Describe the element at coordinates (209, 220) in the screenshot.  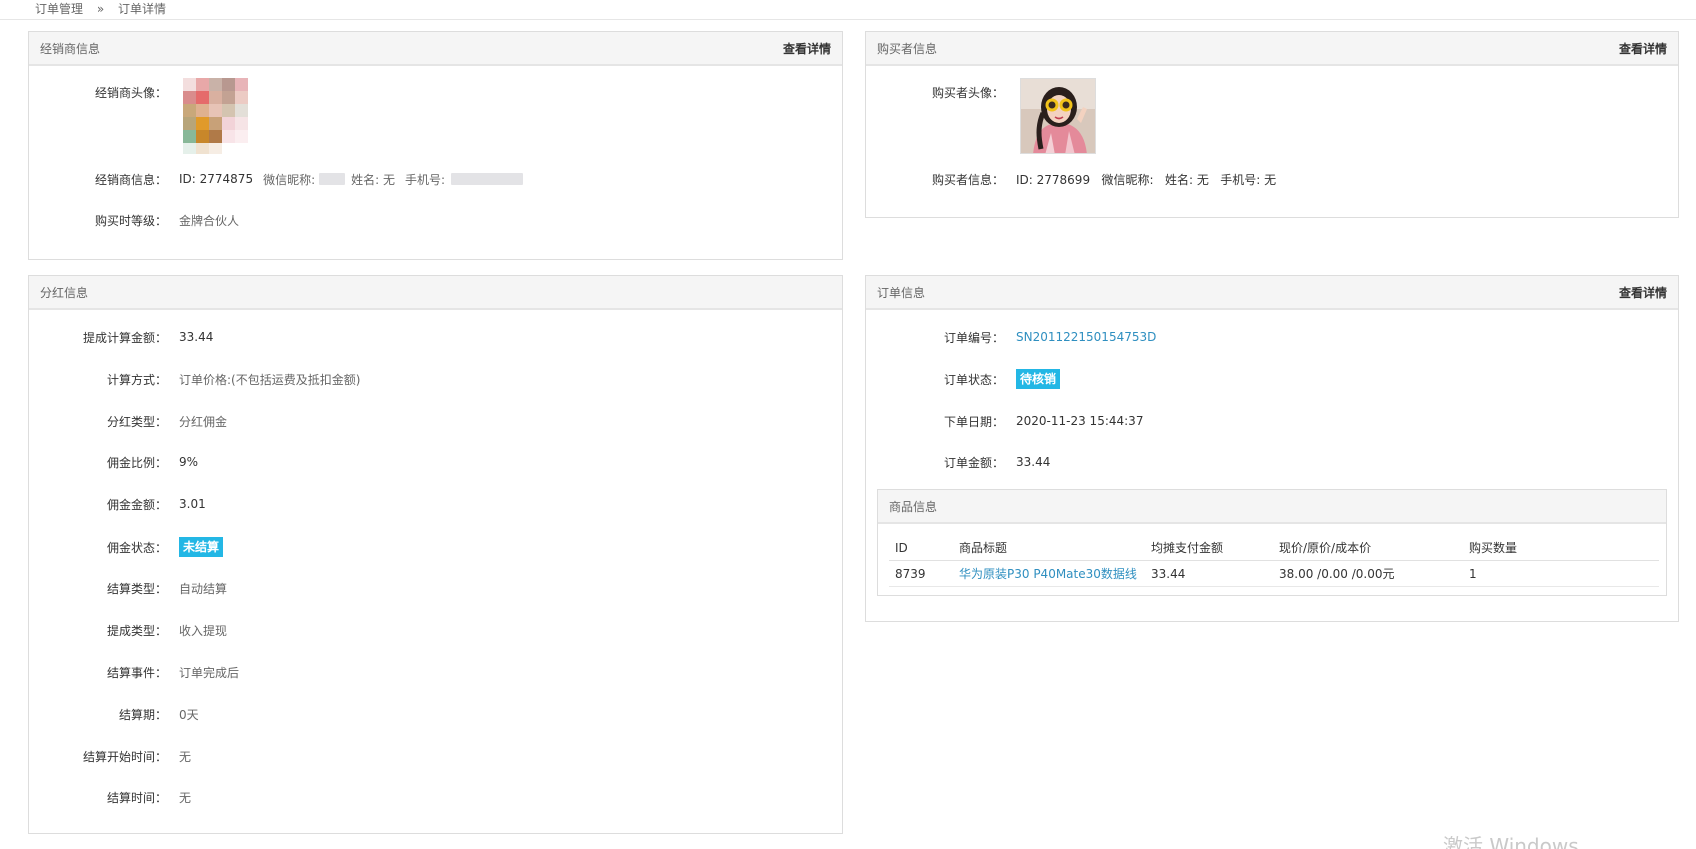
I see `dealer-level-value: 金牌合伙人` at that location.